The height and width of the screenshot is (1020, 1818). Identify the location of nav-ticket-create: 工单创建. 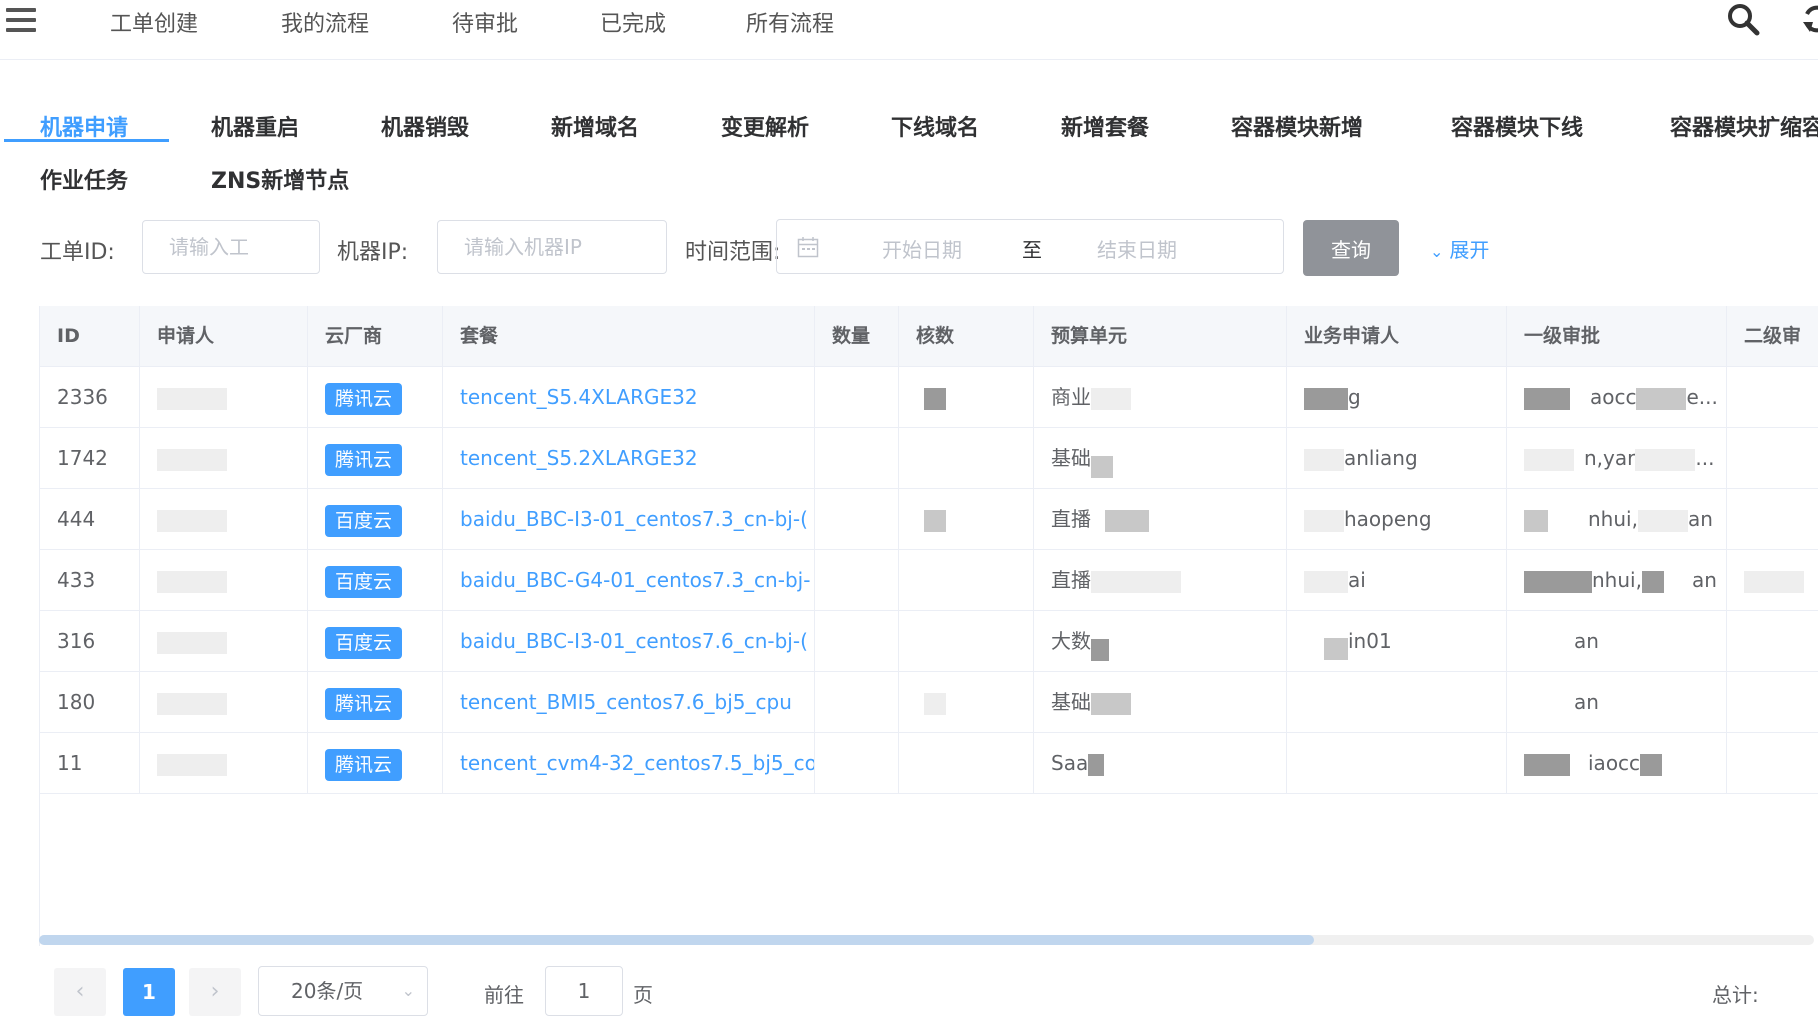
(154, 22).